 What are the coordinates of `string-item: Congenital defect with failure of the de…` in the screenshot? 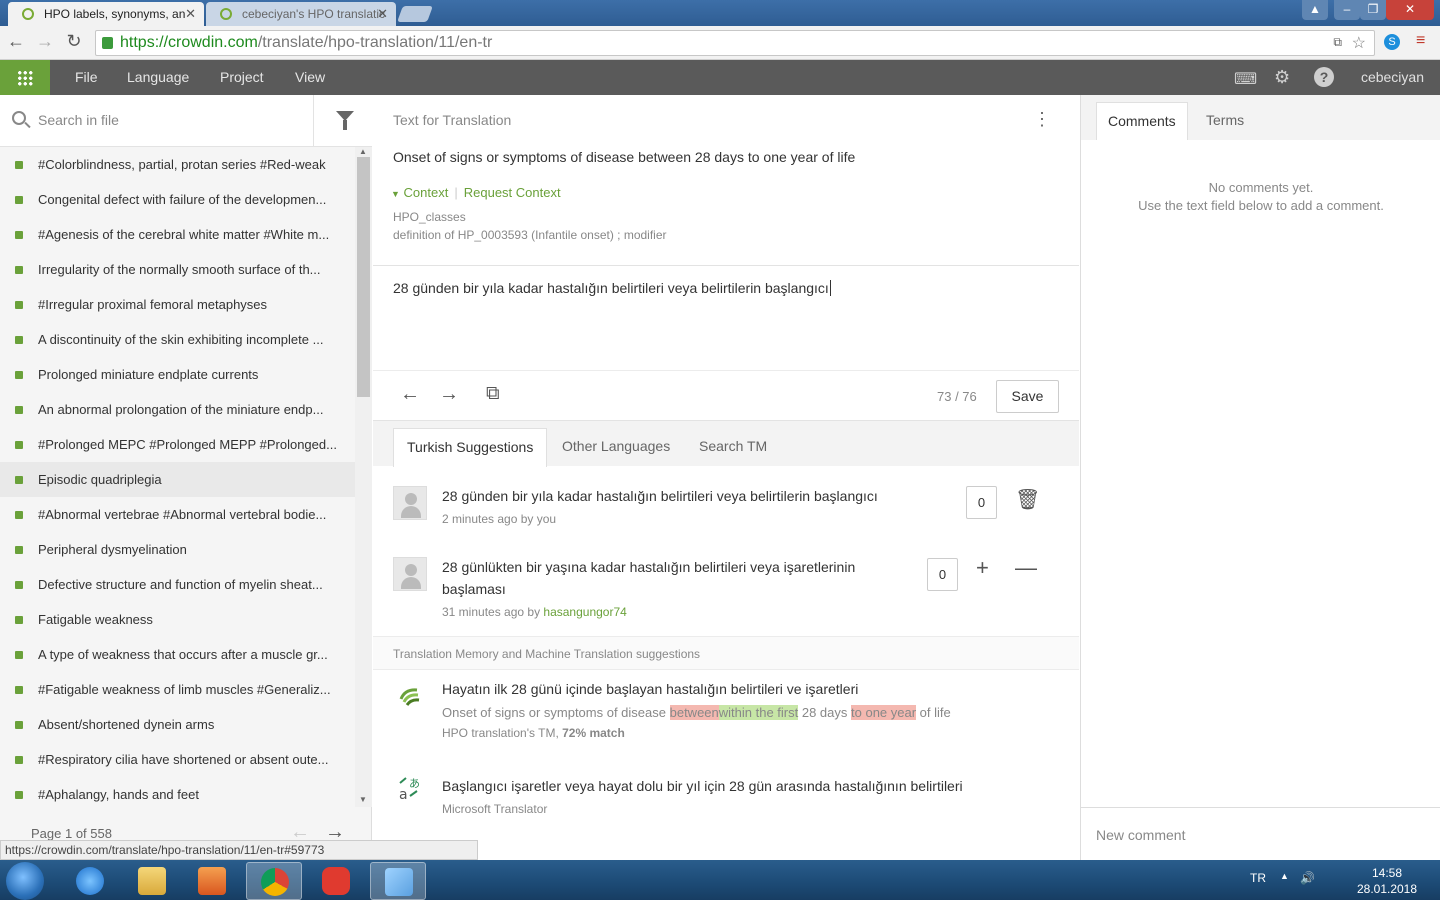 It's located at (177, 199).